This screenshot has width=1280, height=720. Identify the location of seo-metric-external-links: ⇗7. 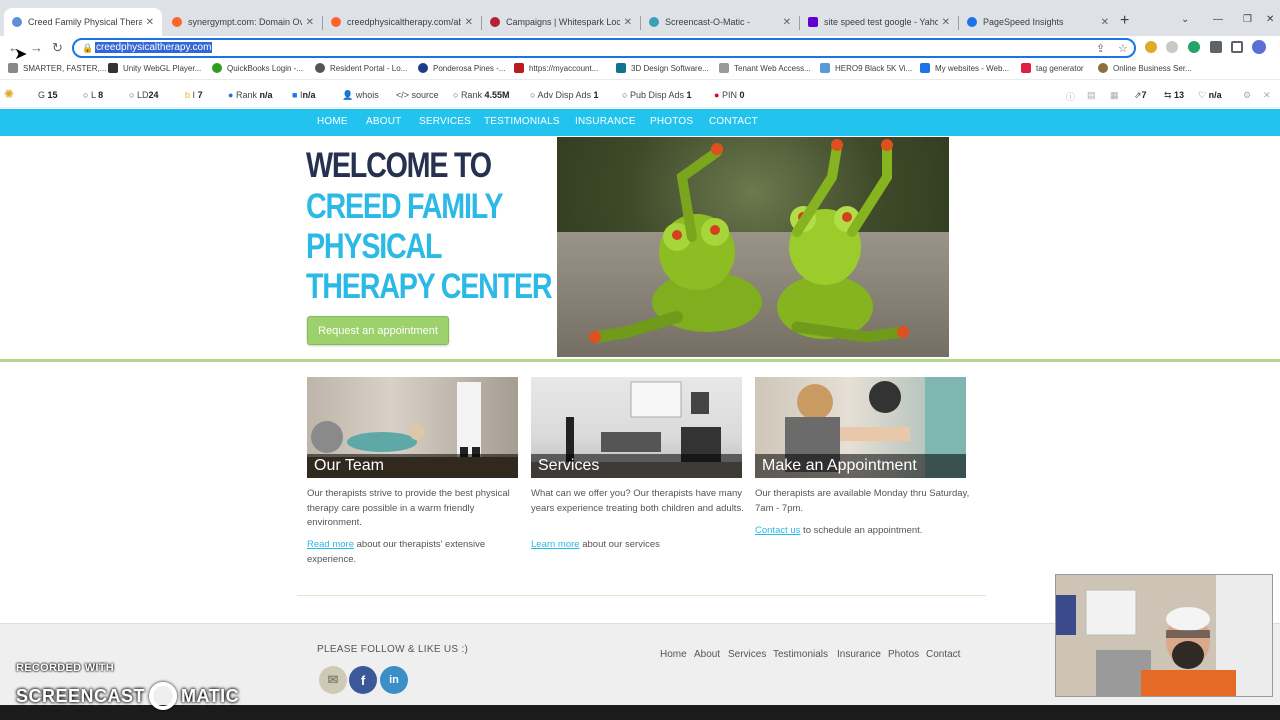
(1140, 95).